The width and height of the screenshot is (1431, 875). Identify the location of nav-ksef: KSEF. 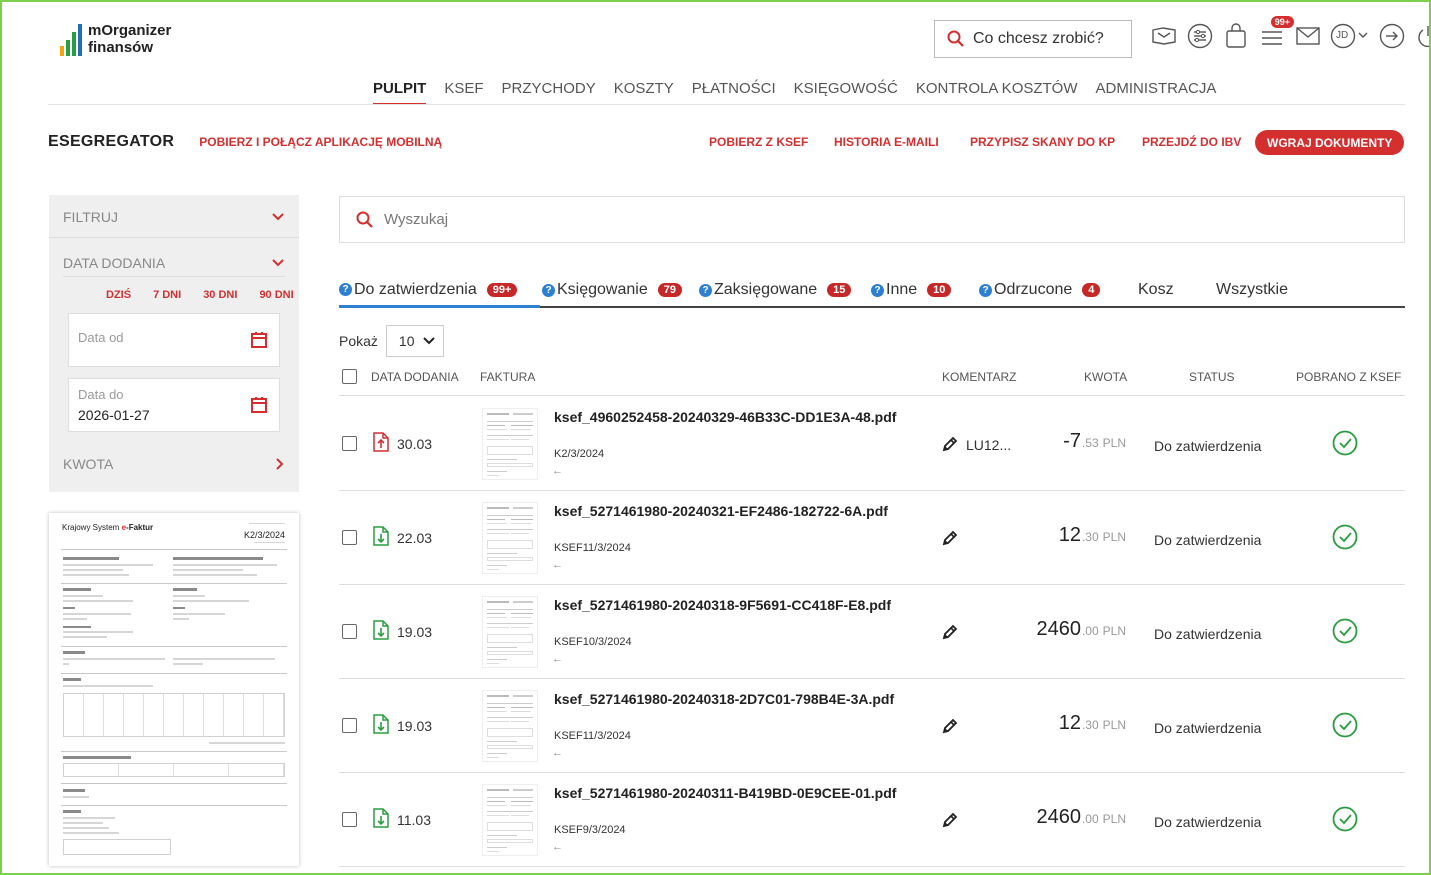
(463, 92).